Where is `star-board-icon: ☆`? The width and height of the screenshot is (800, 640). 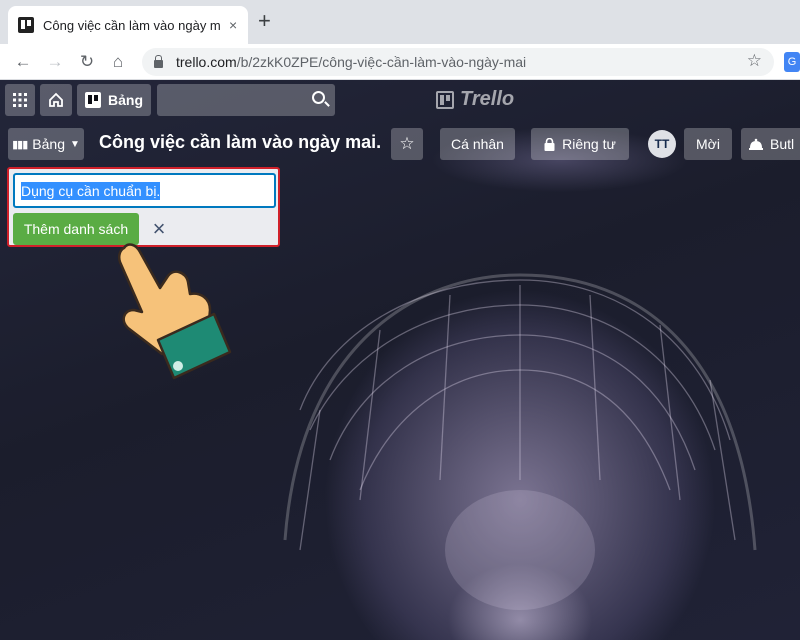 star-board-icon: ☆ is located at coordinates (407, 144).